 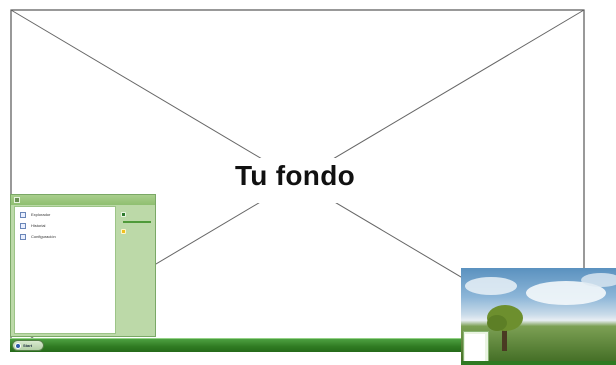 What do you see at coordinates (123, 214) in the screenshot?
I see `computer-icon` at bounding box center [123, 214].